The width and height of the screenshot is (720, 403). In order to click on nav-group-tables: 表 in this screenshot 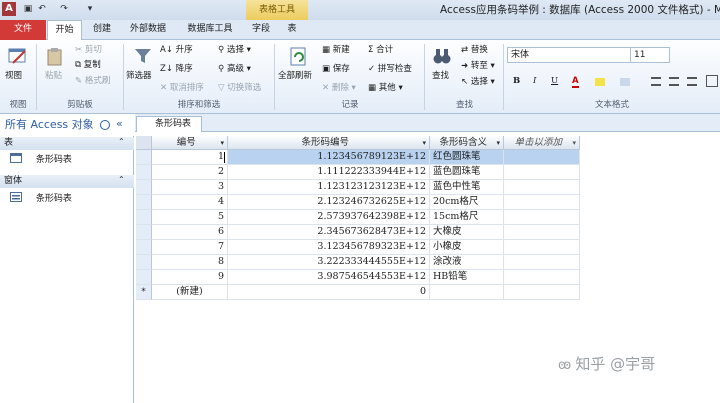, I will do `click(67, 143)`.